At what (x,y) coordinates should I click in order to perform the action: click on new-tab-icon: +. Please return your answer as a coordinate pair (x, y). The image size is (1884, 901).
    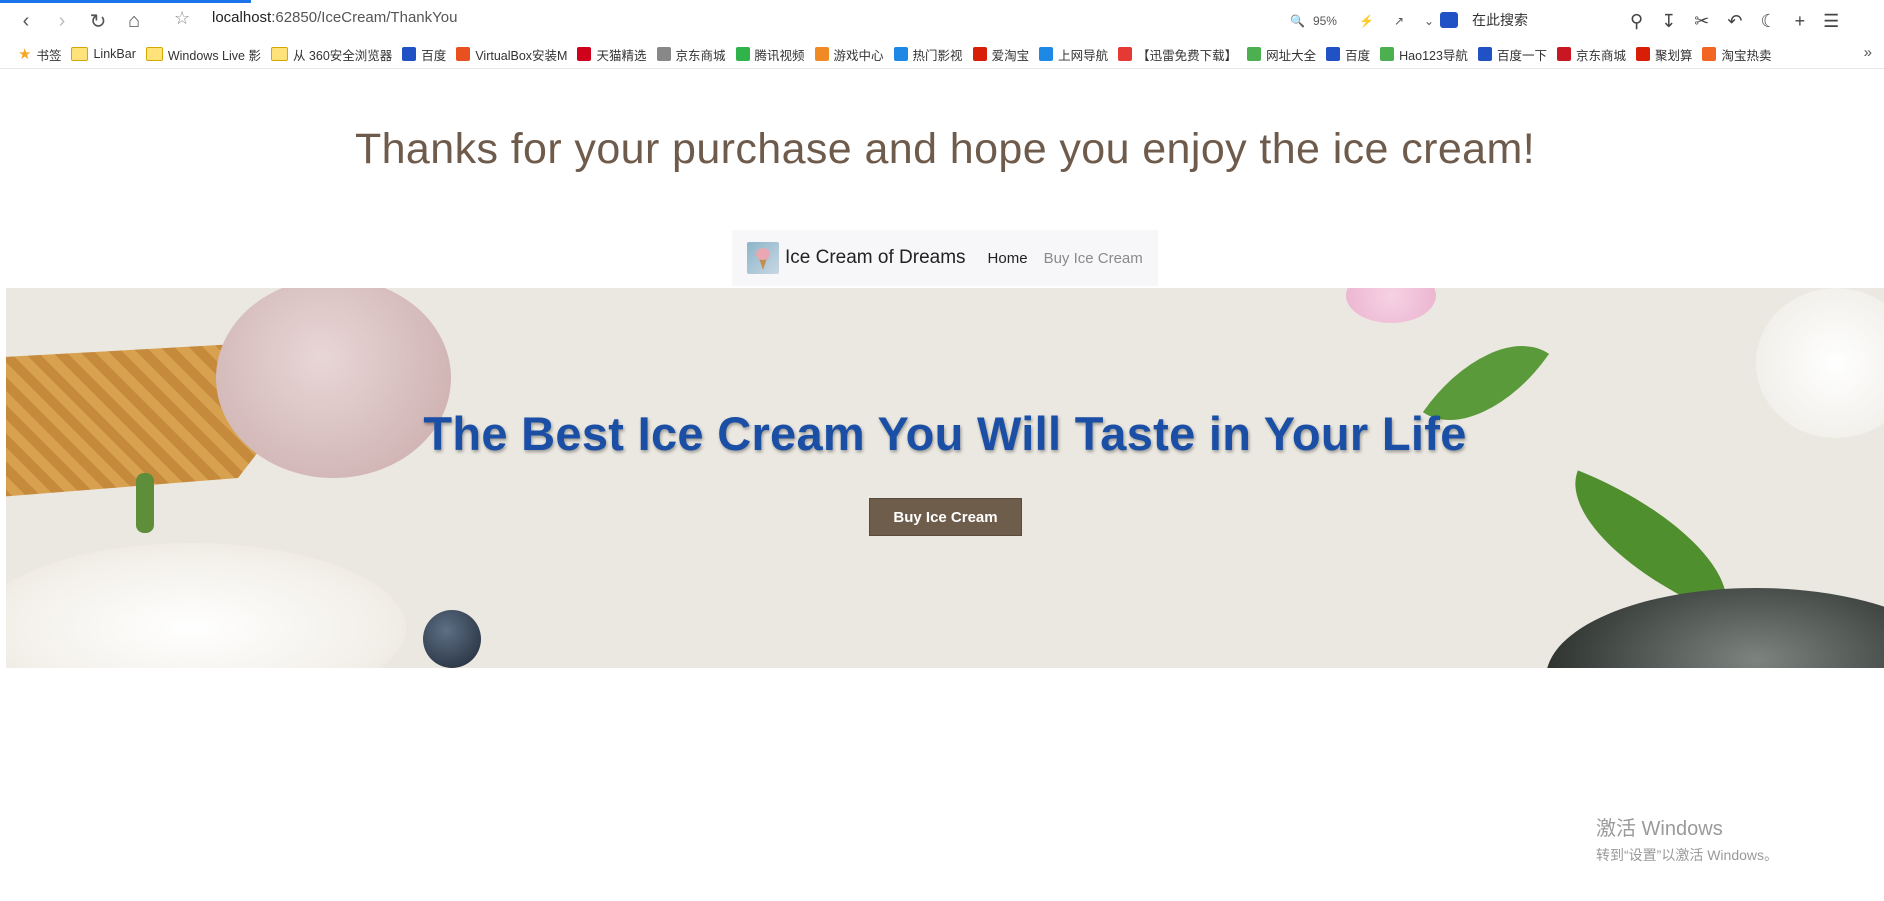
    Looking at the image, I should click on (1800, 21).